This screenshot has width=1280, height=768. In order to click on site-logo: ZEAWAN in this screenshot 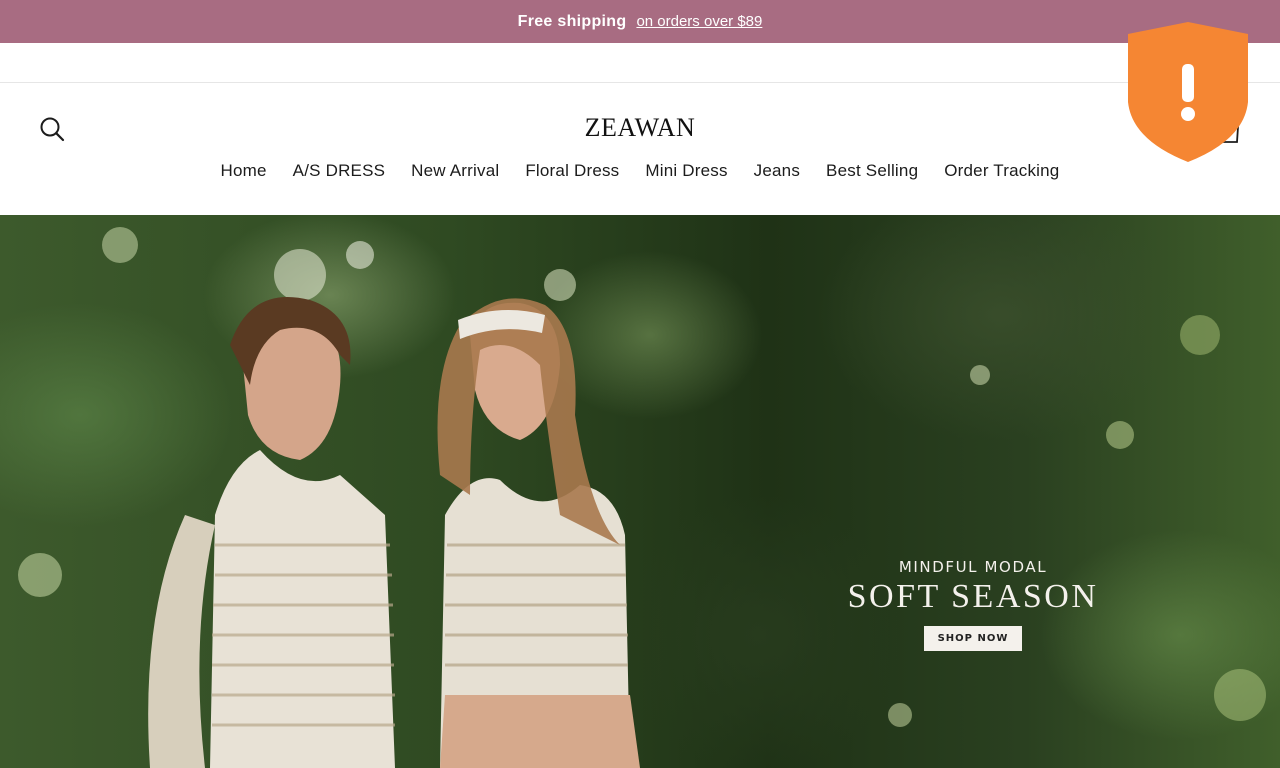, I will do `click(640, 128)`.